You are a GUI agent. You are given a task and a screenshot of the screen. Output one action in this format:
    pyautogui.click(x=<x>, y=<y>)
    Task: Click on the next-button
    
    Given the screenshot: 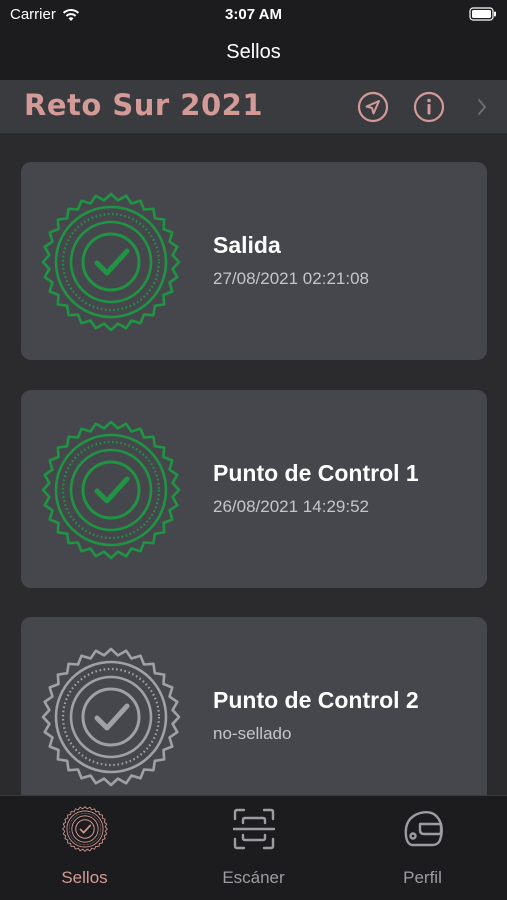 What is the action you would take?
    pyautogui.click(x=482, y=107)
    